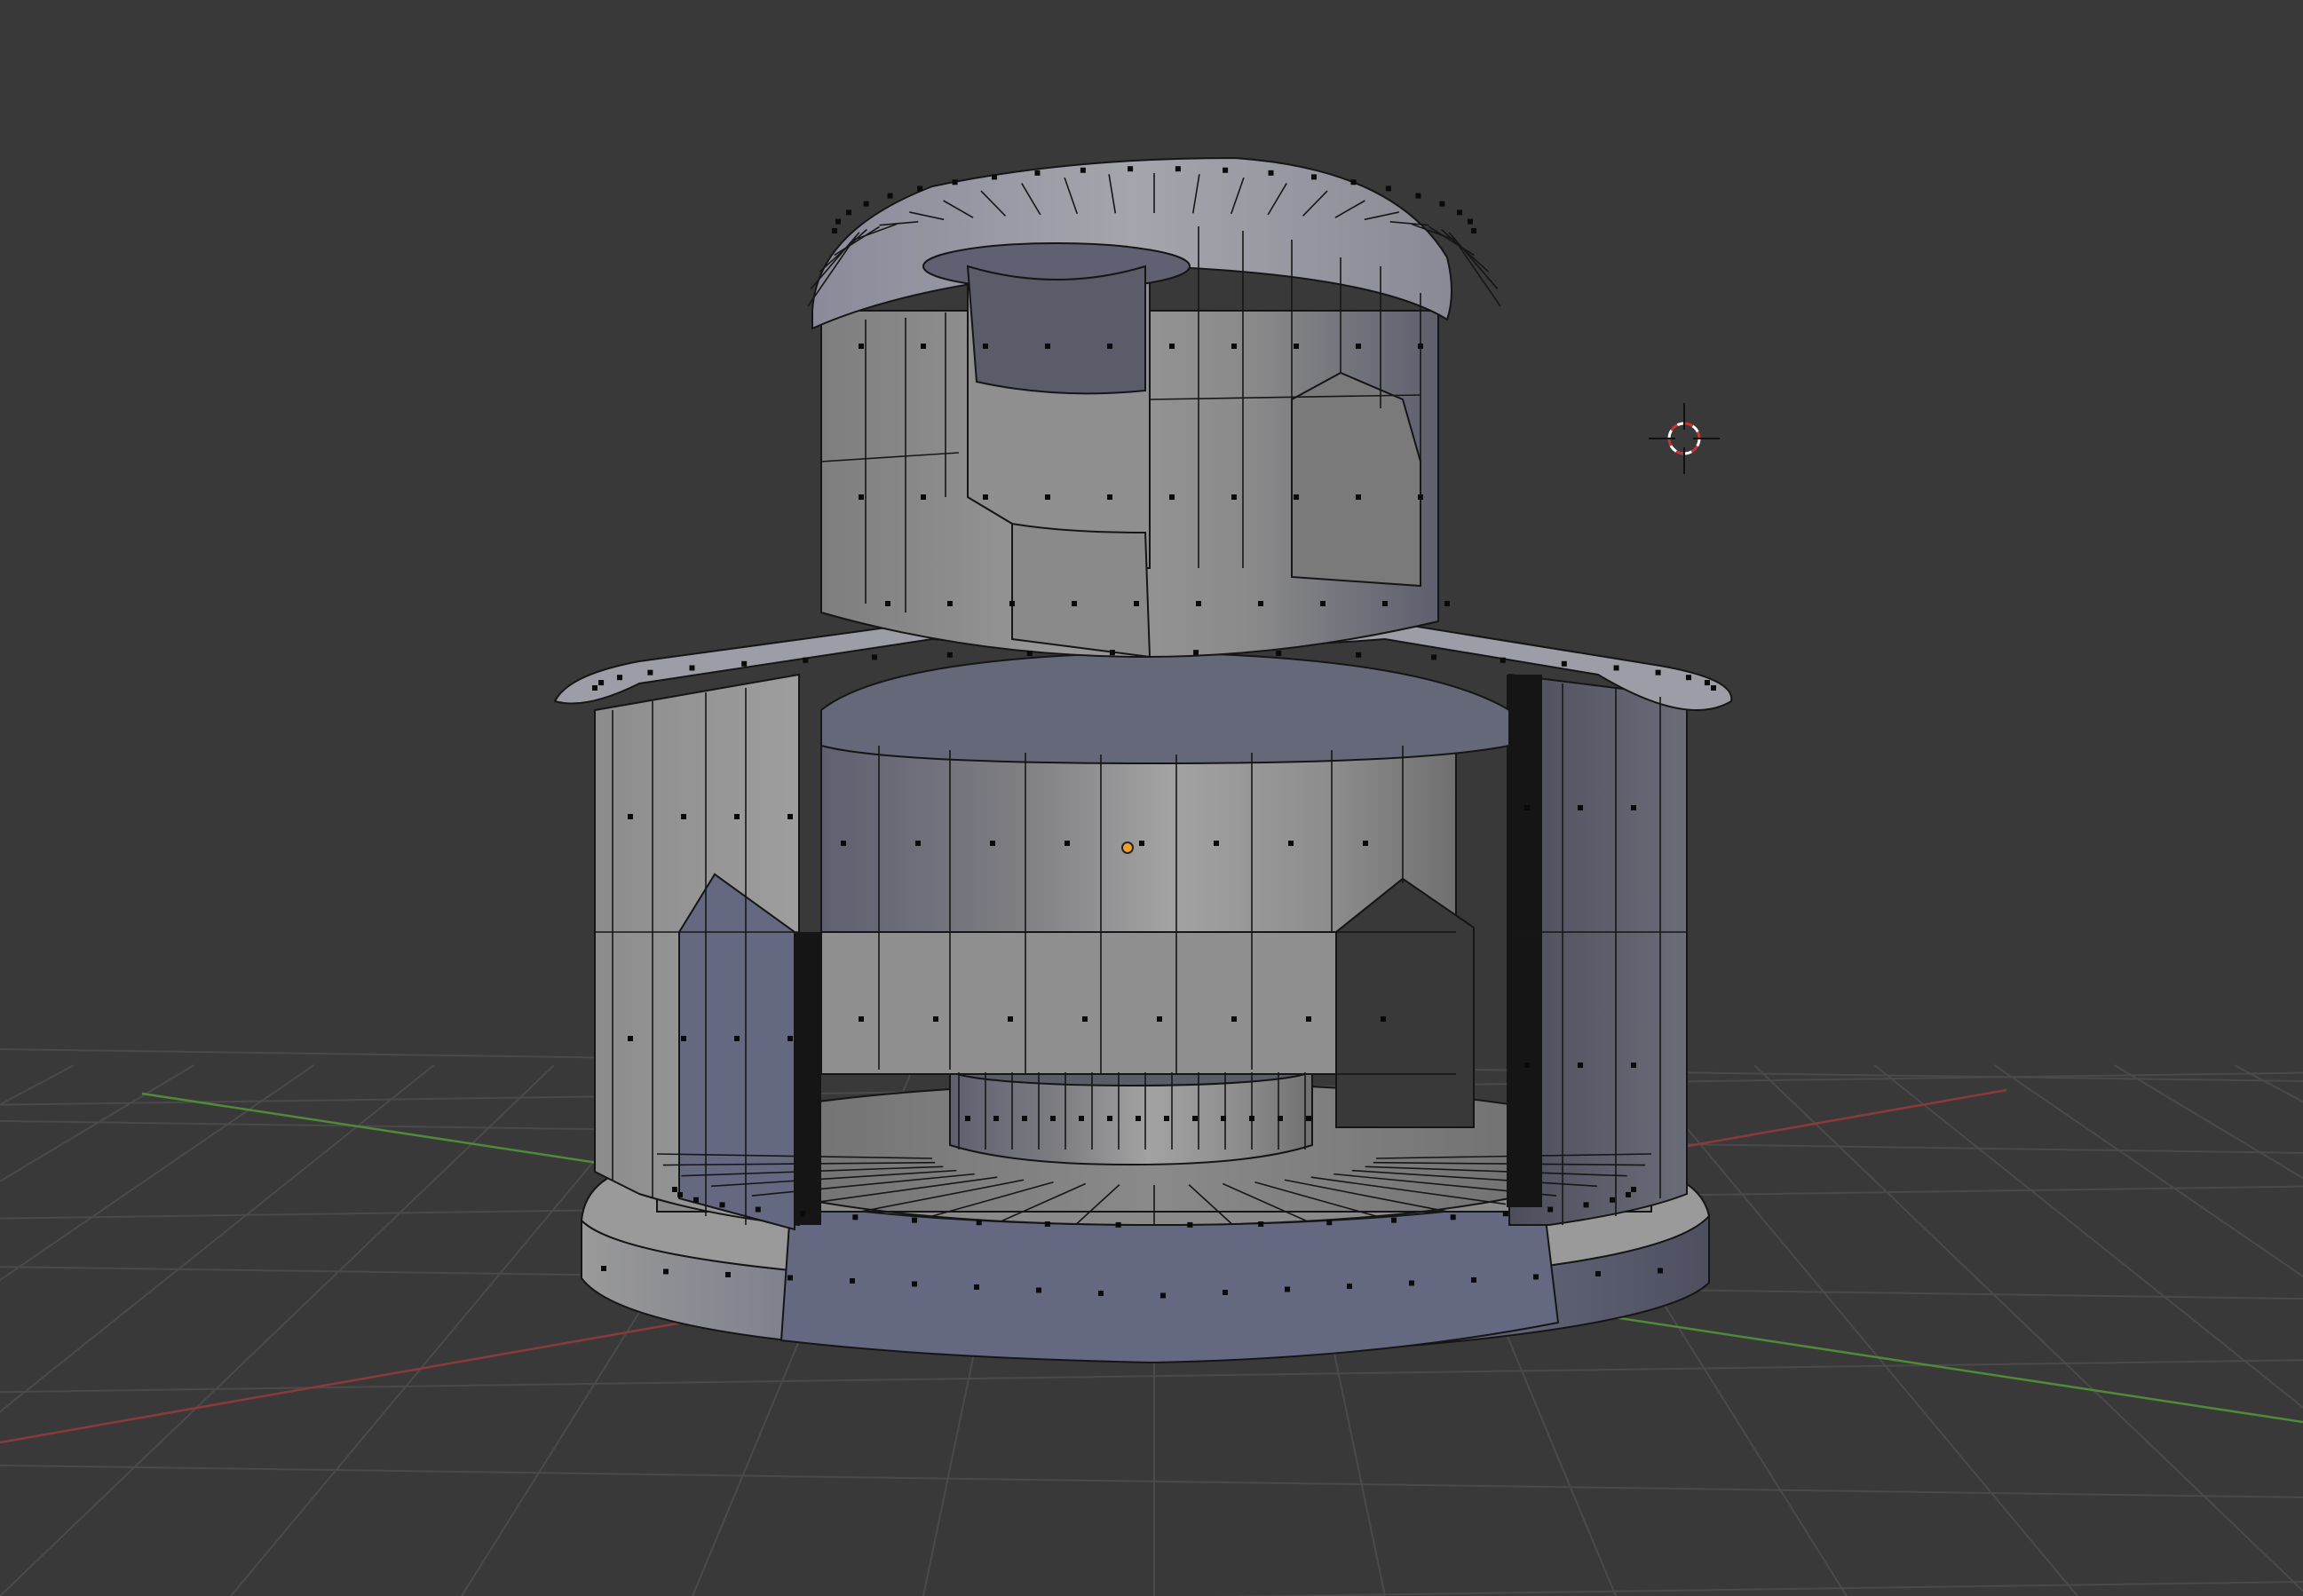 This screenshot has width=2303, height=1596. What do you see at coordinates (1165, 708) in the screenshot?
I see `mid-roof-slope` at bounding box center [1165, 708].